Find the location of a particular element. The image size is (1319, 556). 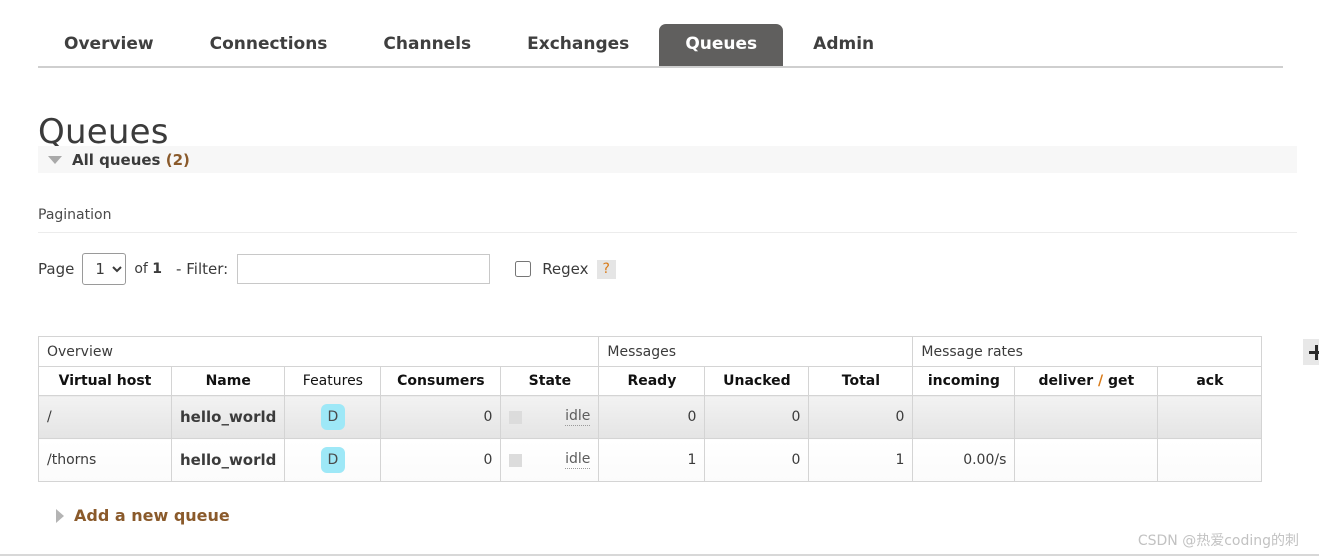

cell-virtual-host: /thorns is located at coordinates (105, 460).